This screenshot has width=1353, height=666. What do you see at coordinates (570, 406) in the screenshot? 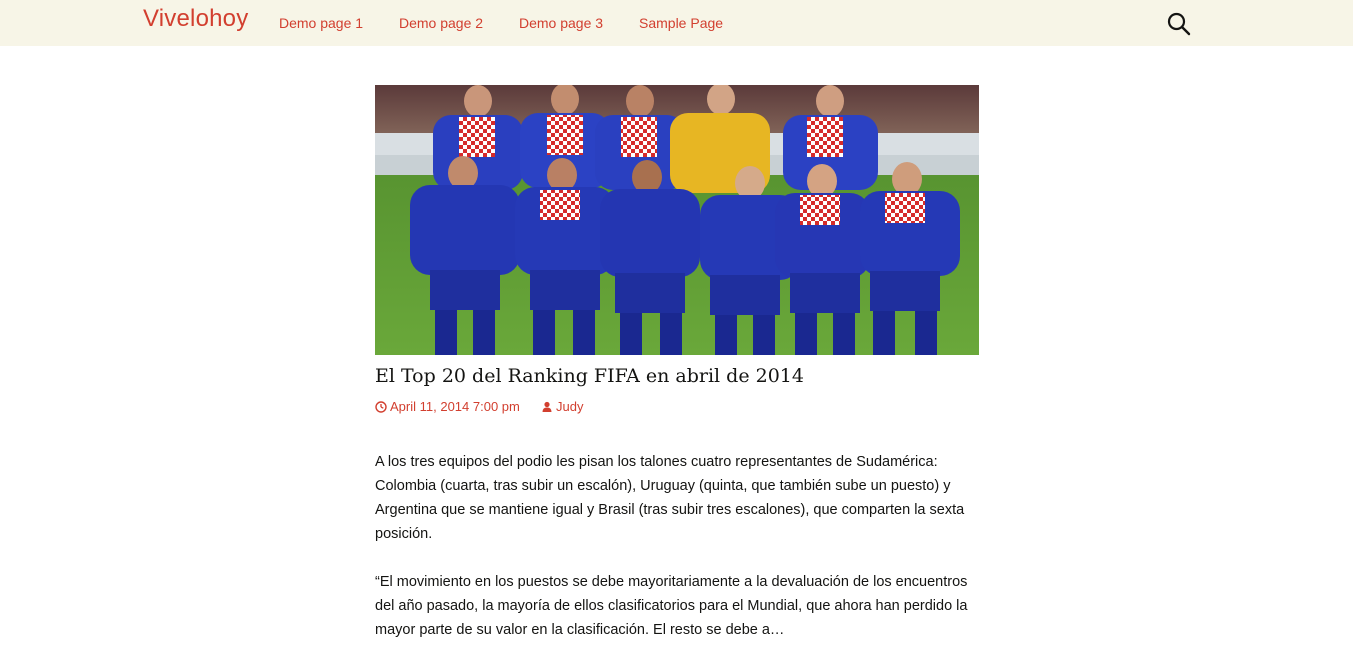
I see `post-author: Judy` at bounding box center [570, 406].